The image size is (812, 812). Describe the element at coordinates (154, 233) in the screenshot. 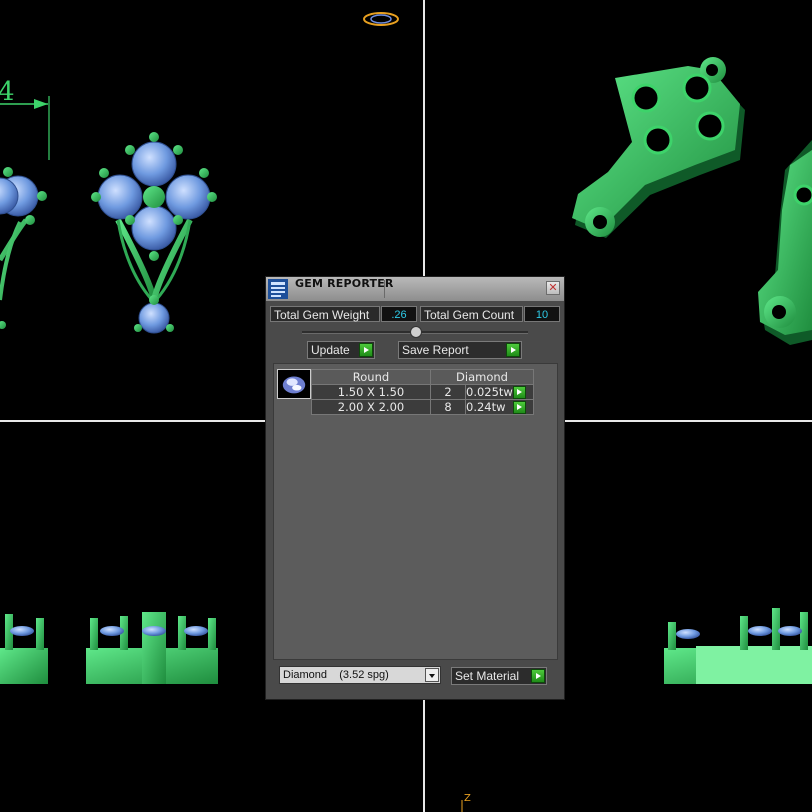

I see `pendant-front-main` at that location.